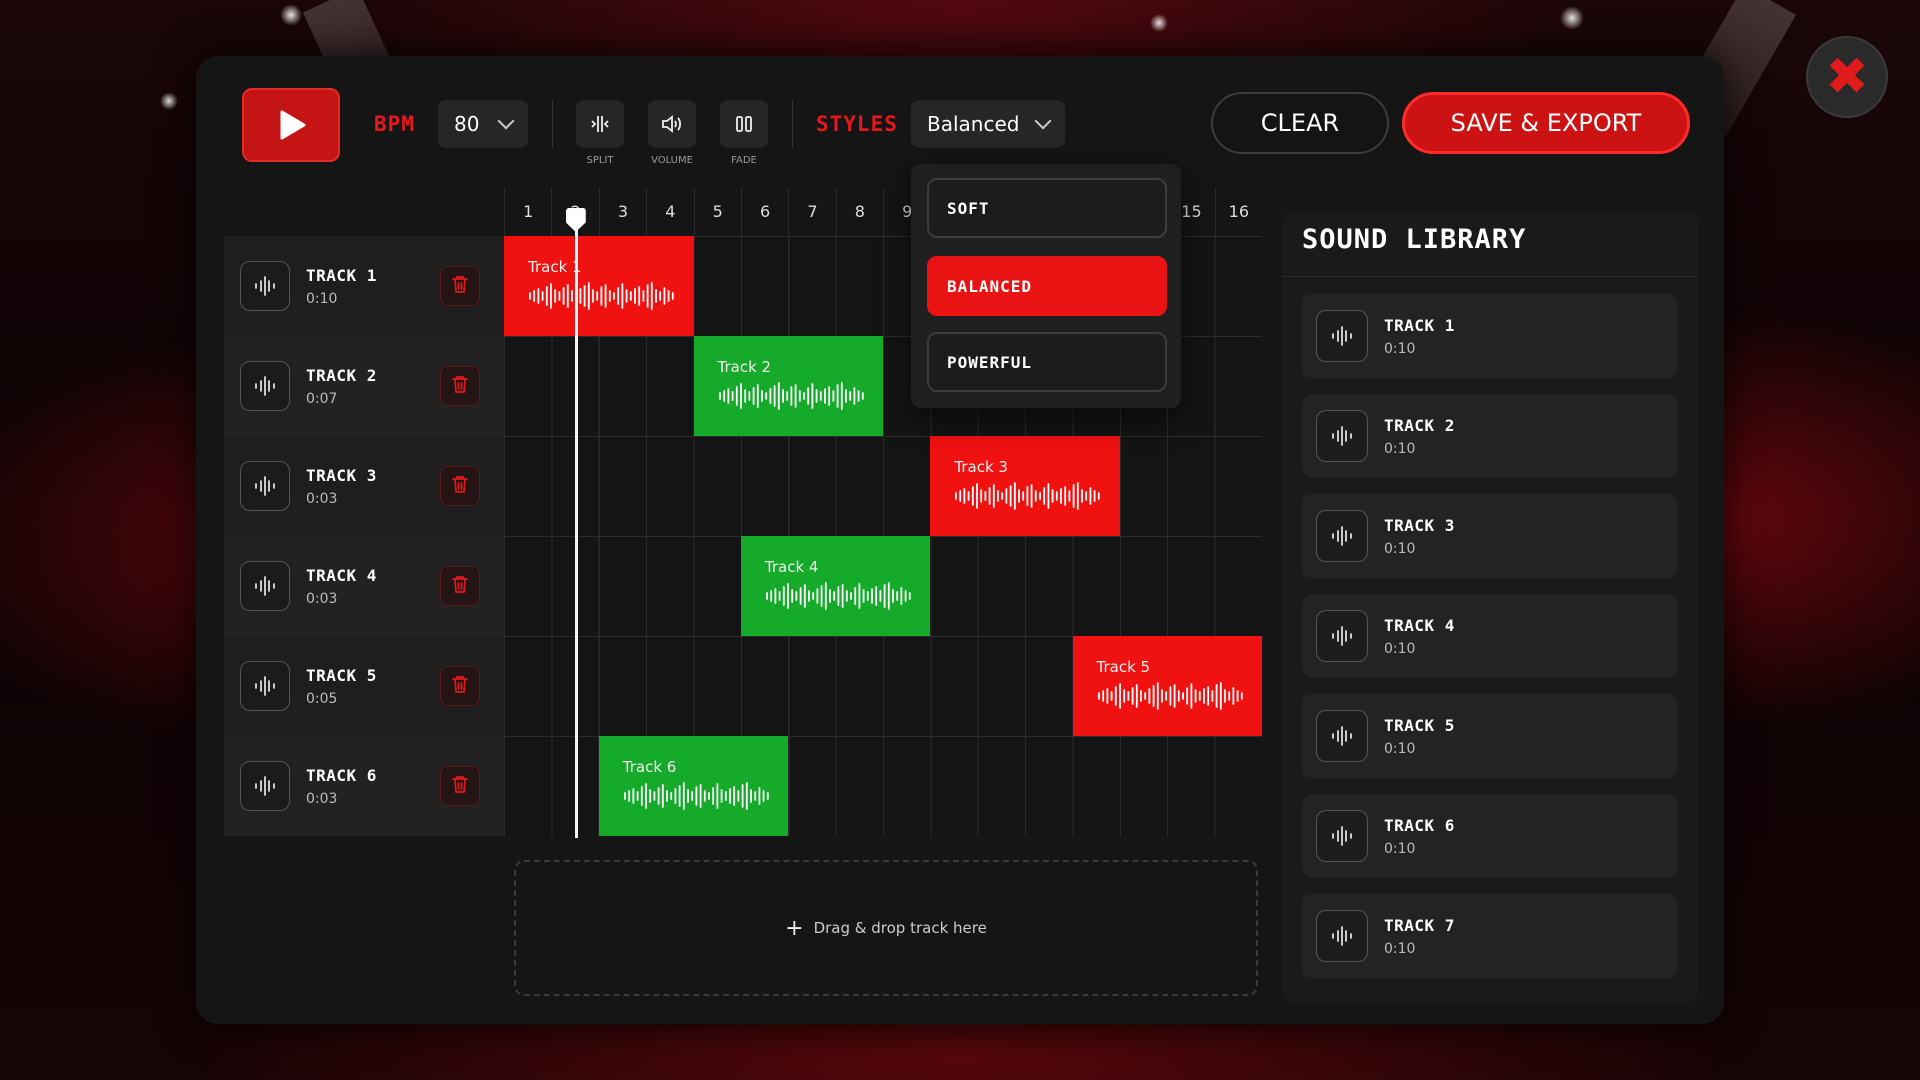 This screenshot has height=1080, width=1920. I want to click on library-item: TRACK 4 0:10, so click(1490, 636).